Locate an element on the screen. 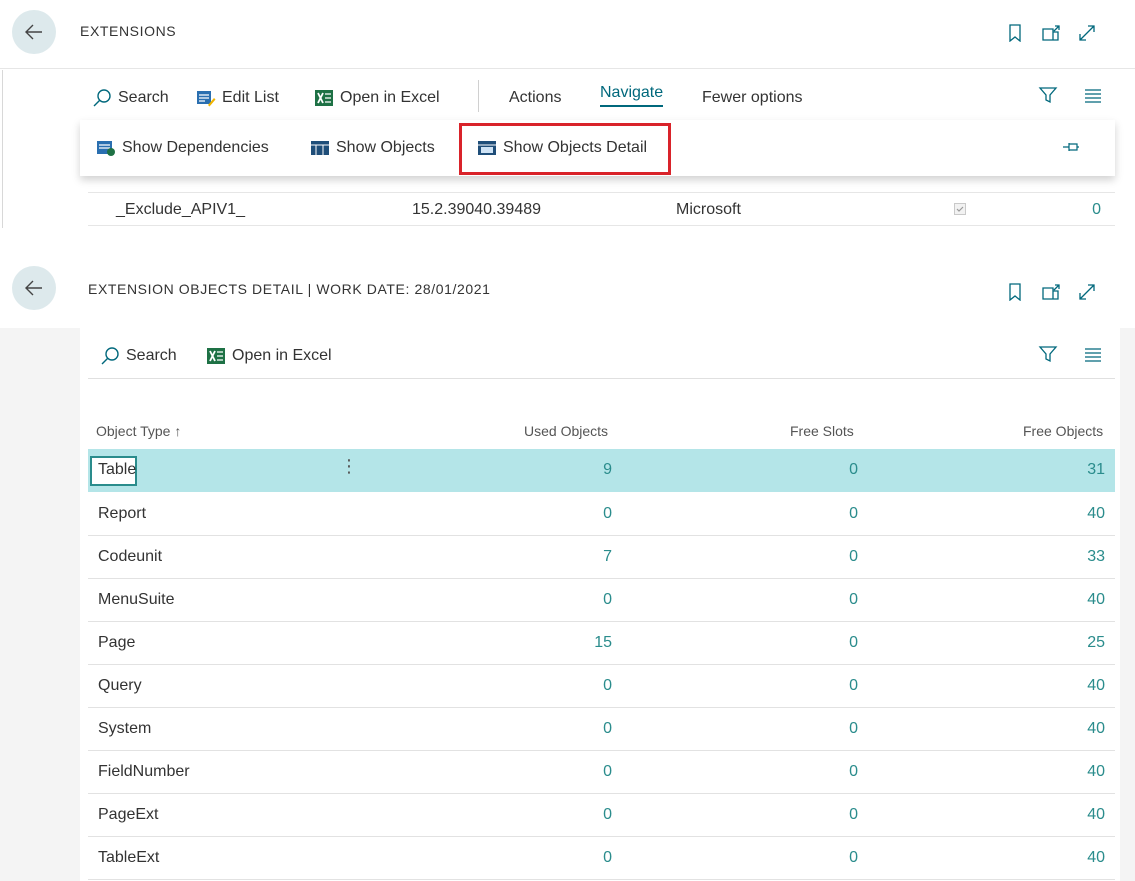  show-dependencies-label: Show Dependencies is located at coordinates (195, 147).